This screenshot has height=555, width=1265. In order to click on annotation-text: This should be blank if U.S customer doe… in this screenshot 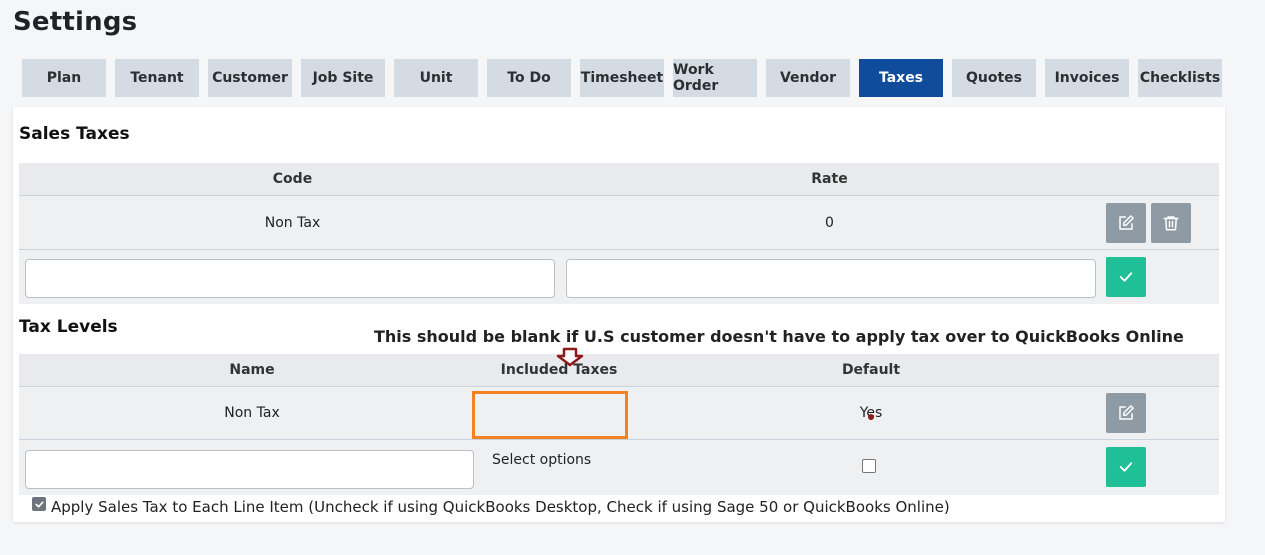, I will do `click(779, 336)`.